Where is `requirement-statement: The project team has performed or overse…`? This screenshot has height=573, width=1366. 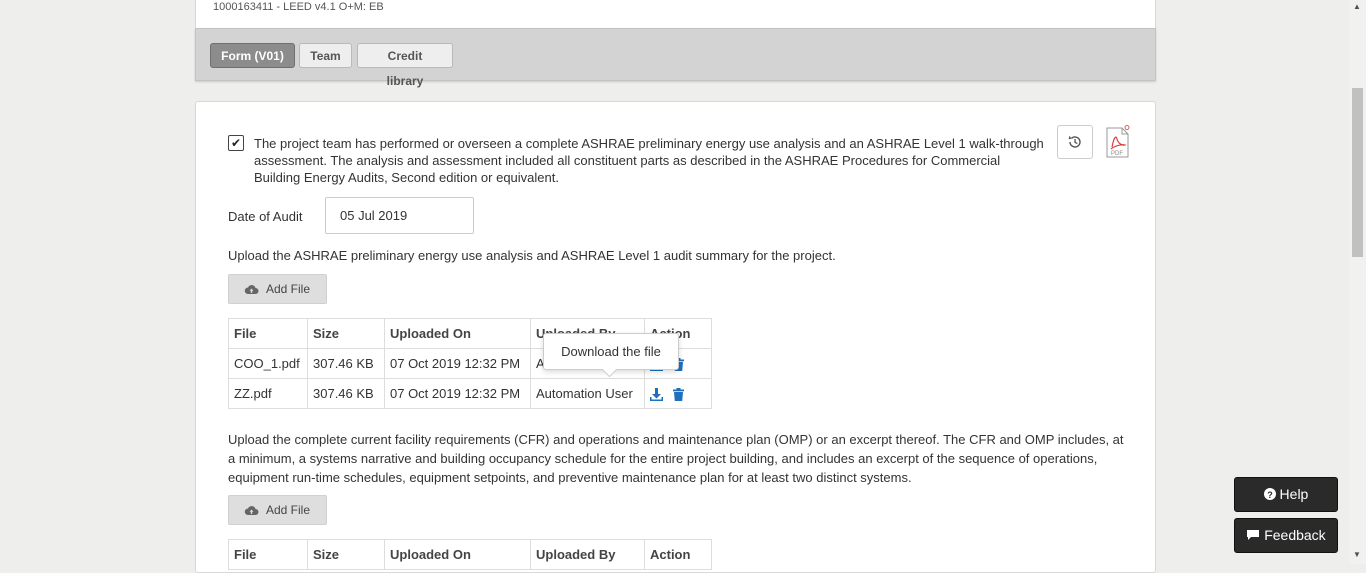 requirement-statement: The project team has performed or overse… is located at coordinates (649, 160).